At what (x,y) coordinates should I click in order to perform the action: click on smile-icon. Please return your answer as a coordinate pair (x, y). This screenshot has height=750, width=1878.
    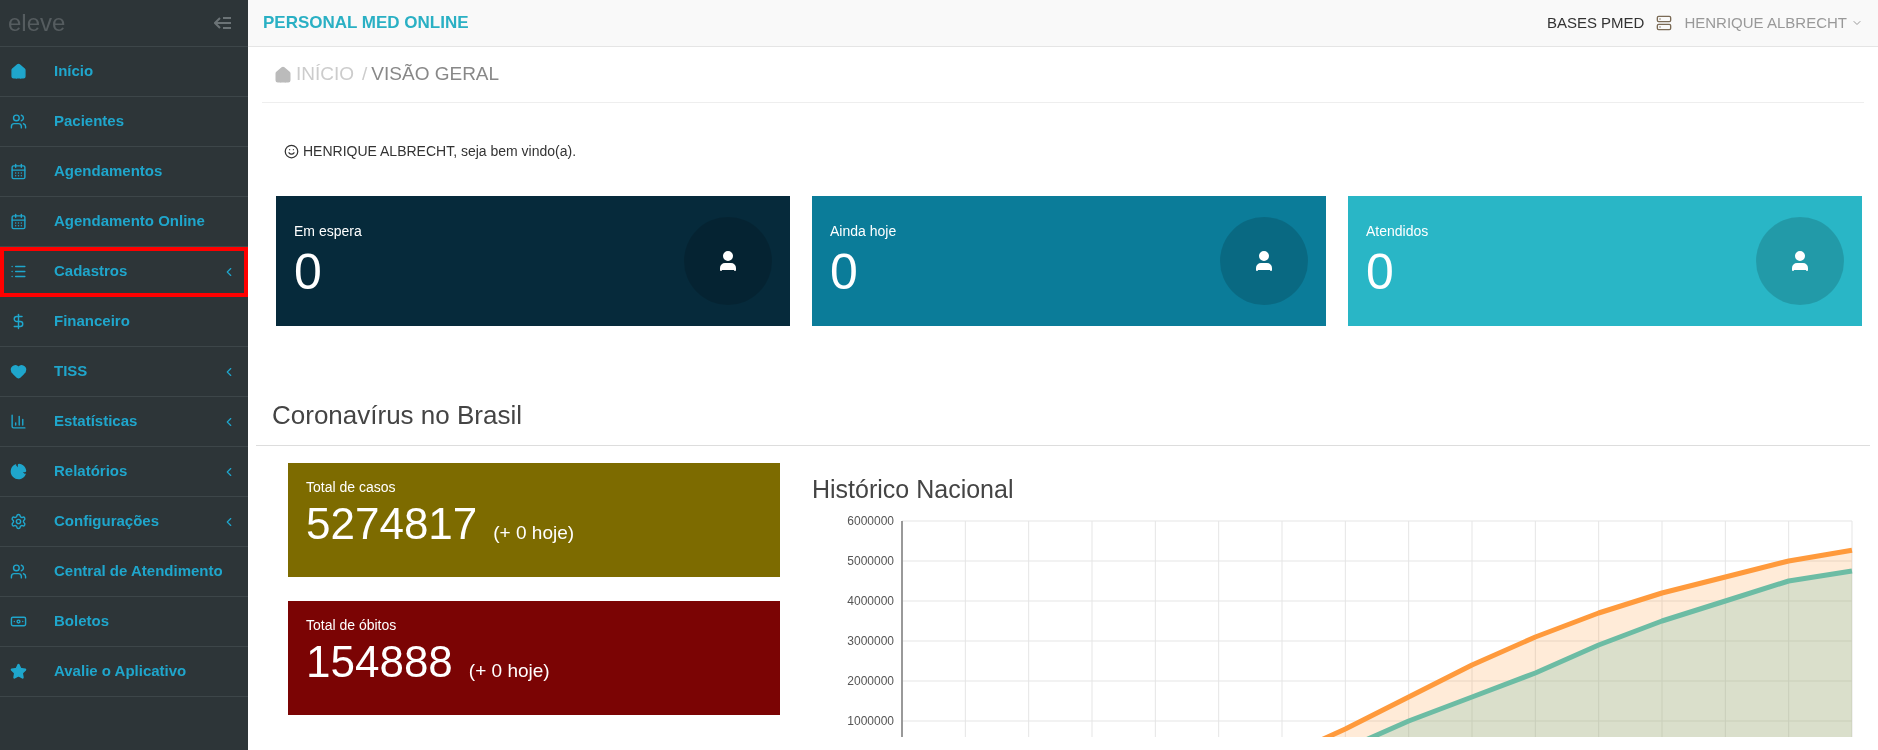
    Looking at the image, I should click on (291, 151).